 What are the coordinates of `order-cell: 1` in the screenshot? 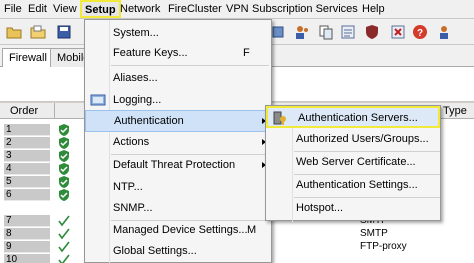 It's located at (27, 130).